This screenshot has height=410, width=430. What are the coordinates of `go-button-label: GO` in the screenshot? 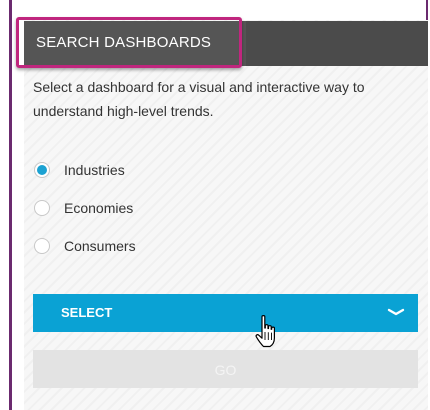 It's located at (225, 370).